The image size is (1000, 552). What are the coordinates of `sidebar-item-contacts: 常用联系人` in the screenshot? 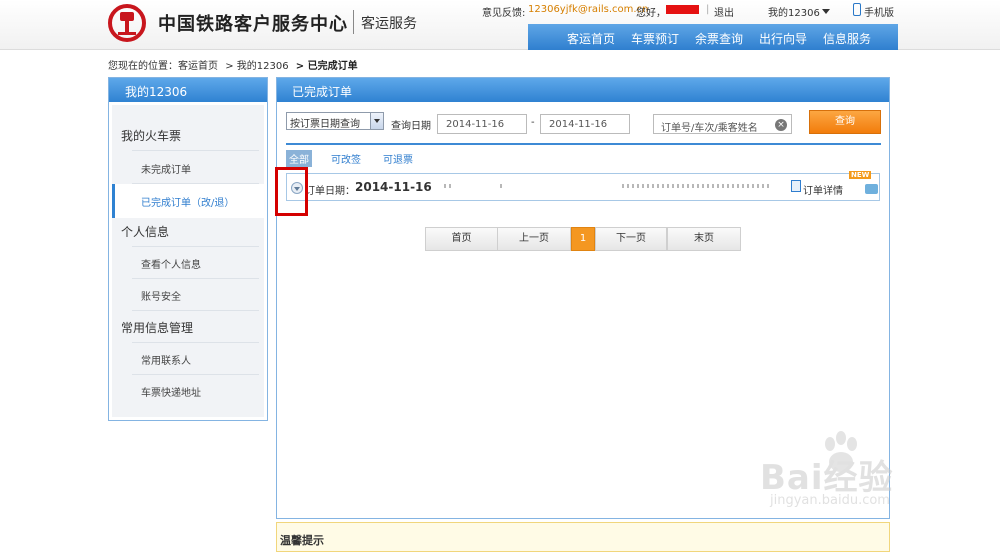 It's located at (166, 359).